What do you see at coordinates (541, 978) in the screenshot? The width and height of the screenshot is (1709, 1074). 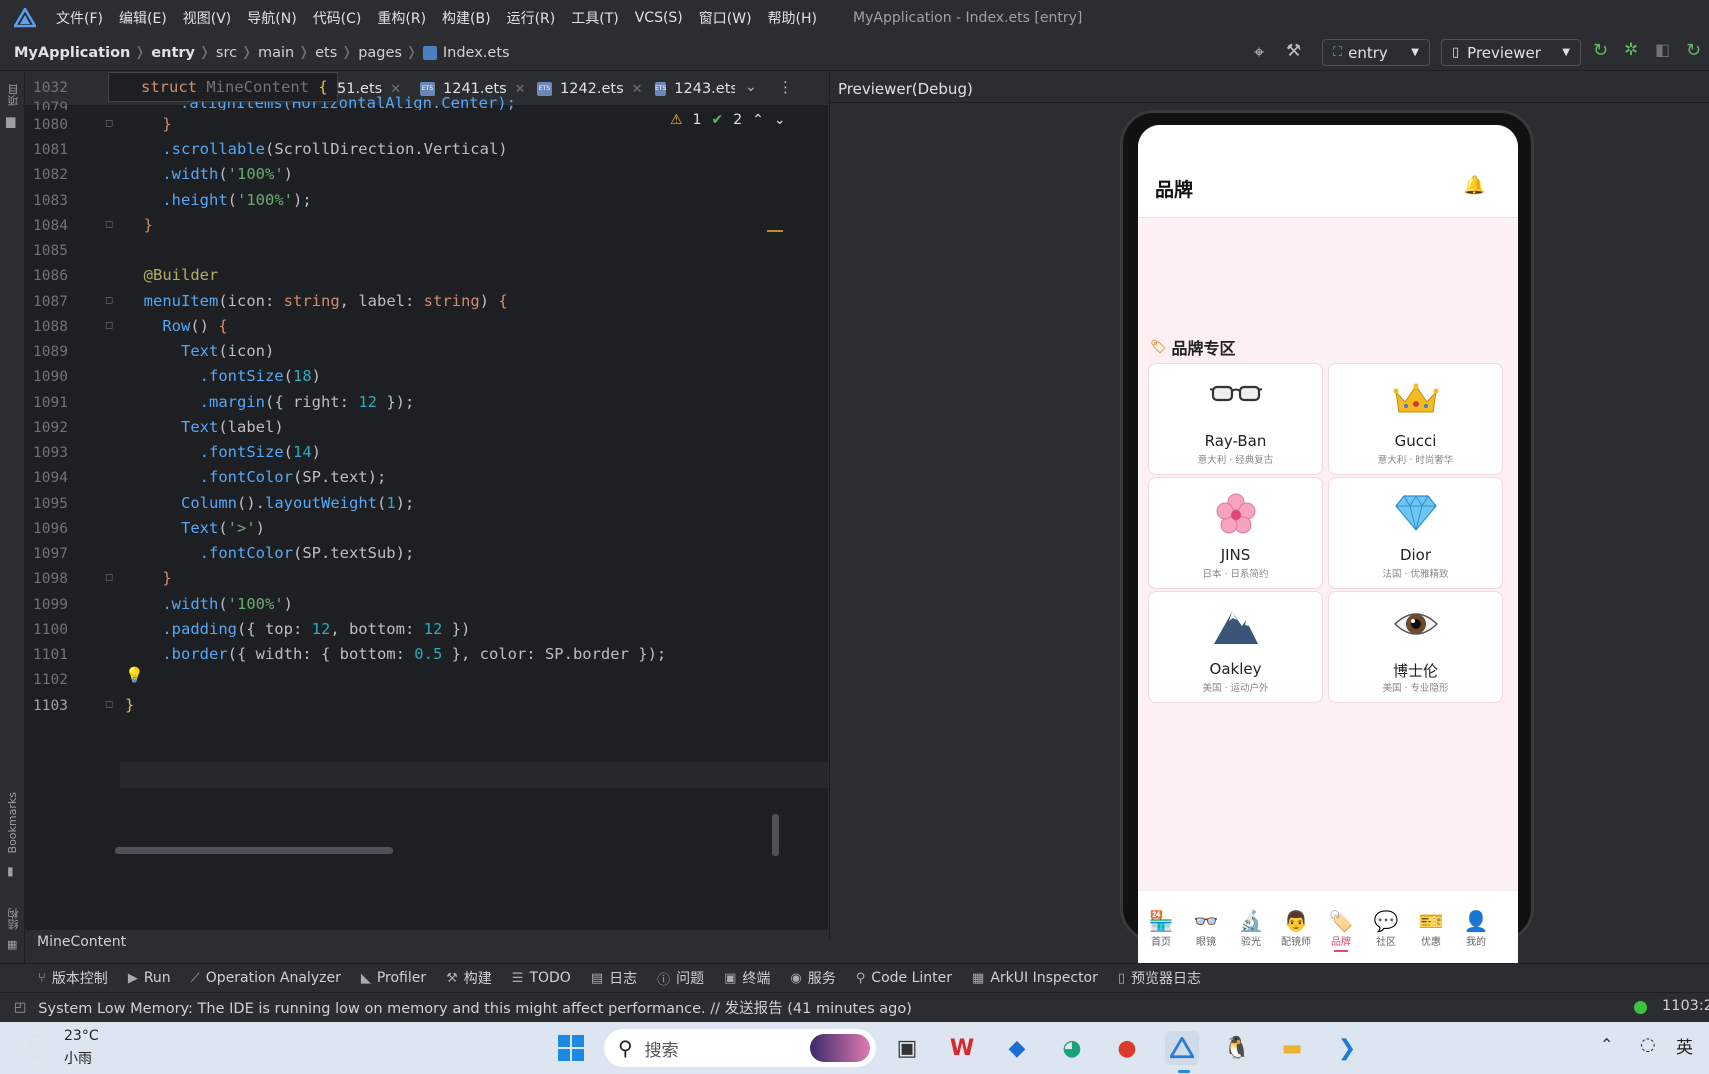 I see `tool-todo: ☰ TODO` at bounding box center [541, 978].